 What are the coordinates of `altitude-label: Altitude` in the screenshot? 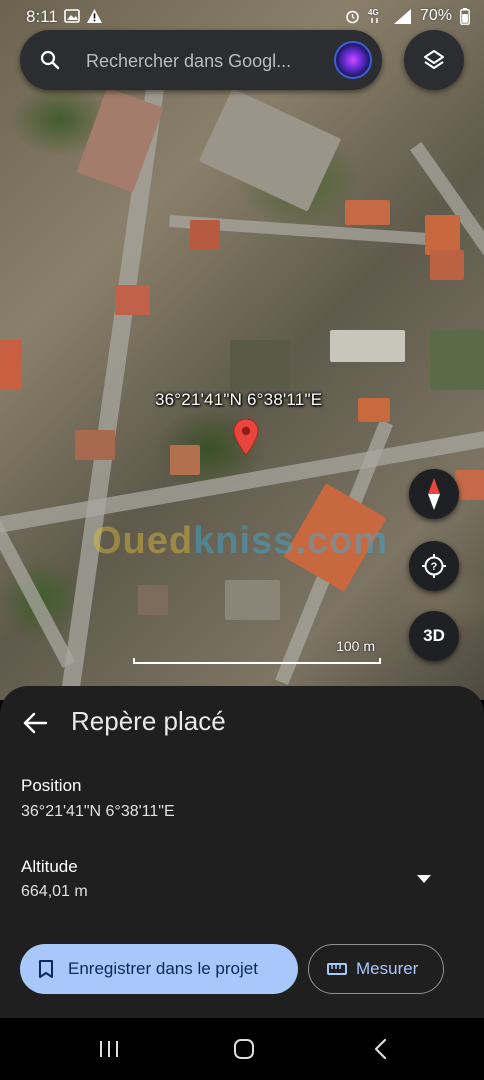 It's located at (49, 866).